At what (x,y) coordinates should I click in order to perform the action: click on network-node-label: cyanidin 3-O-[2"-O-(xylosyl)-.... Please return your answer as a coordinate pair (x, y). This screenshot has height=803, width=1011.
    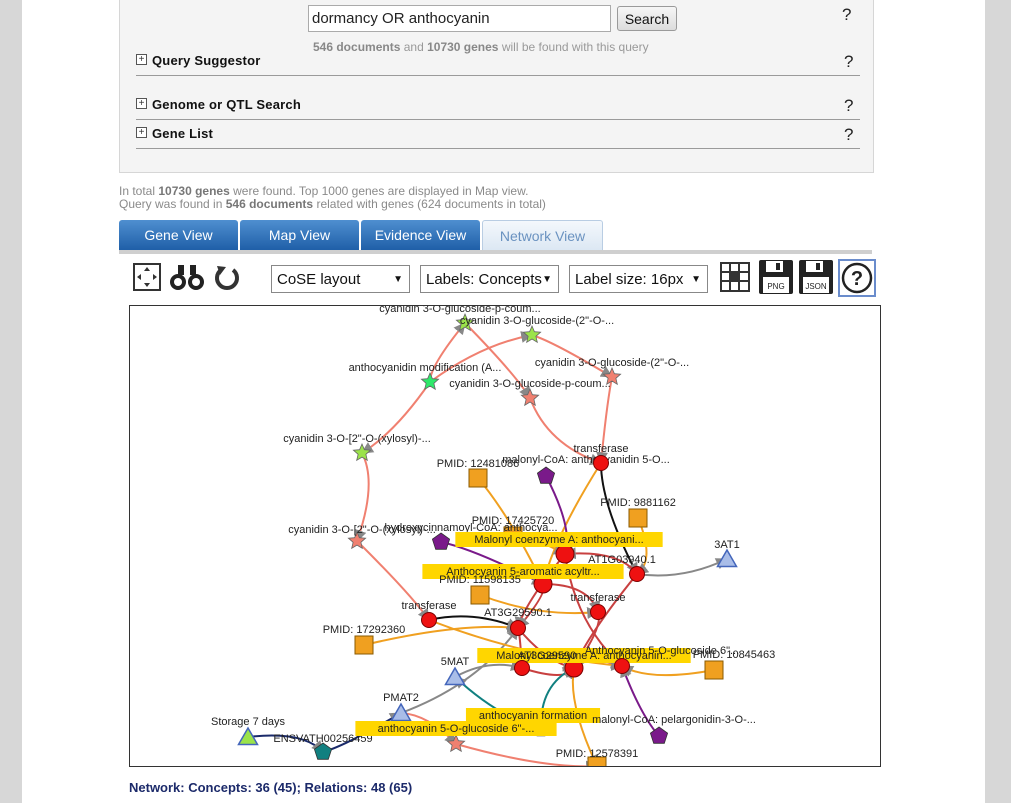
    Looking at the image, I should click on (357, 439).